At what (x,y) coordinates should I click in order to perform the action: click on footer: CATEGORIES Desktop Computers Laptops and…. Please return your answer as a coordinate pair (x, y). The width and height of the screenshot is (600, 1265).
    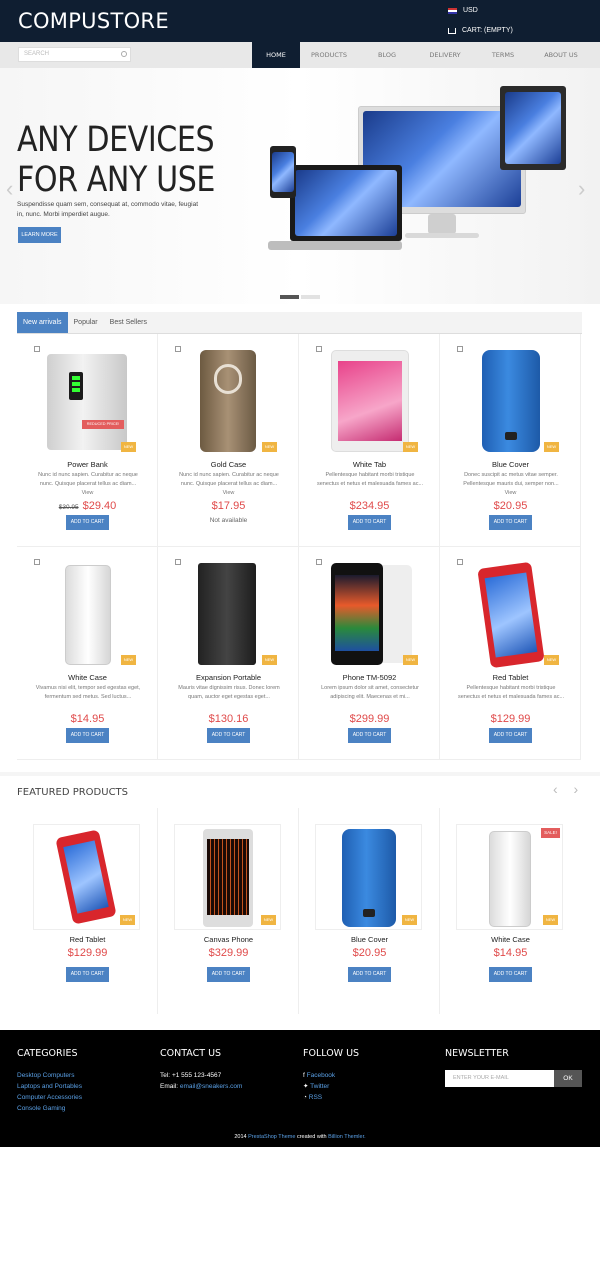
    Looking at the image, I should click on (300, 1088).